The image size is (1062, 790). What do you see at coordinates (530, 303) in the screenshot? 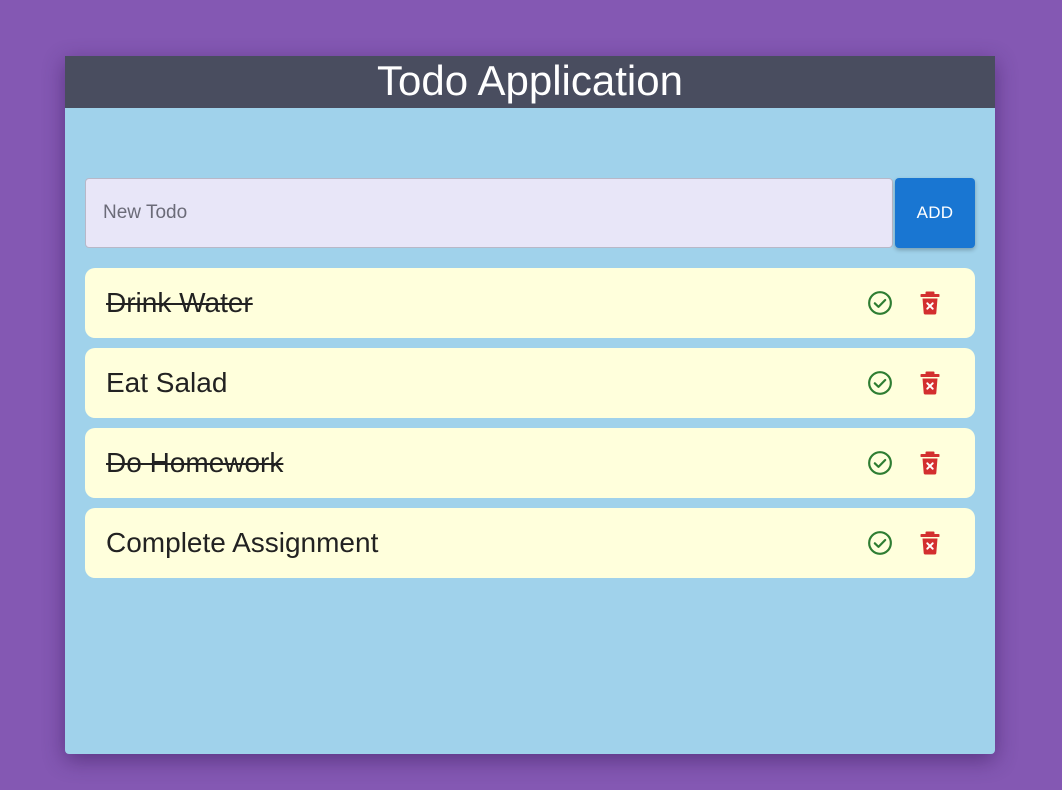
I see `todo-item: Drink Water` at bounding box center [530, 303].